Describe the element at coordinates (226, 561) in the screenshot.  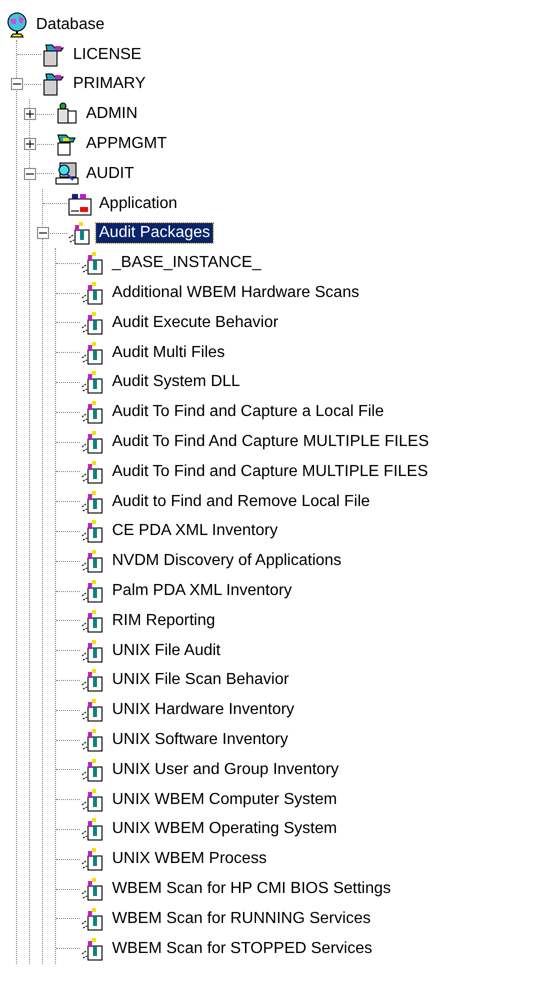
I see `tree-item: NVDM Discovery of Applications` at that location.